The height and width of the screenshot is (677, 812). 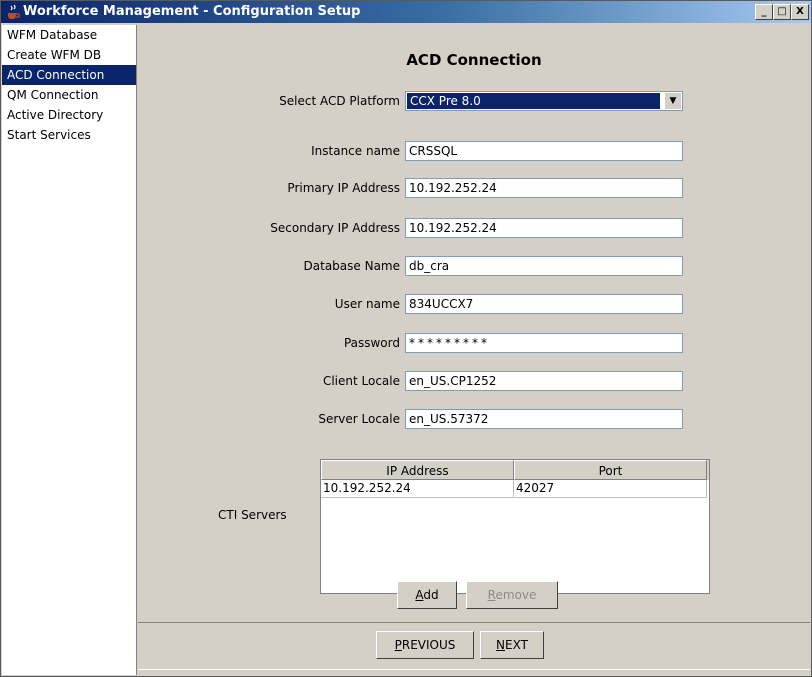 What do you see at coordinates (351, 266) in the screenshot?
I see `database-name-label: Database Name` at bounding box center [351, 266].